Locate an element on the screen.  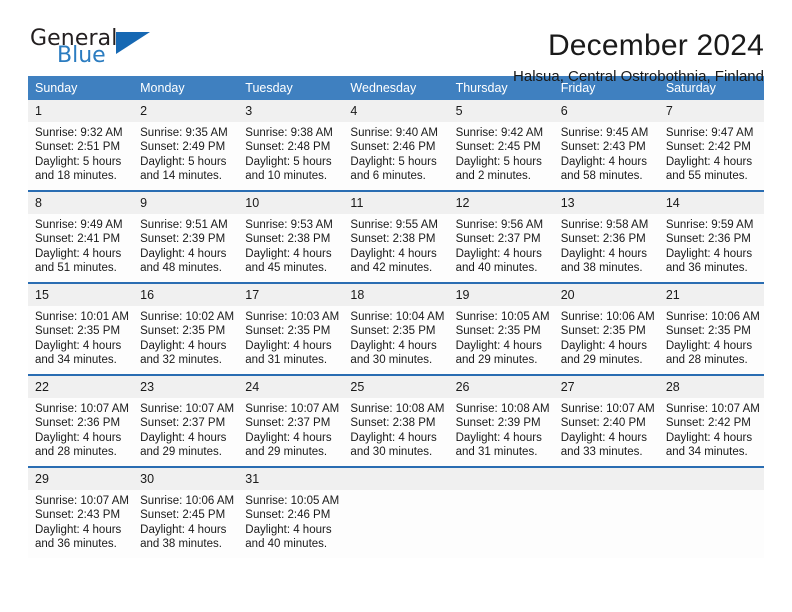
sunrise-time: Sunrise: 9:56 AM is located at coordinates (499, 225).